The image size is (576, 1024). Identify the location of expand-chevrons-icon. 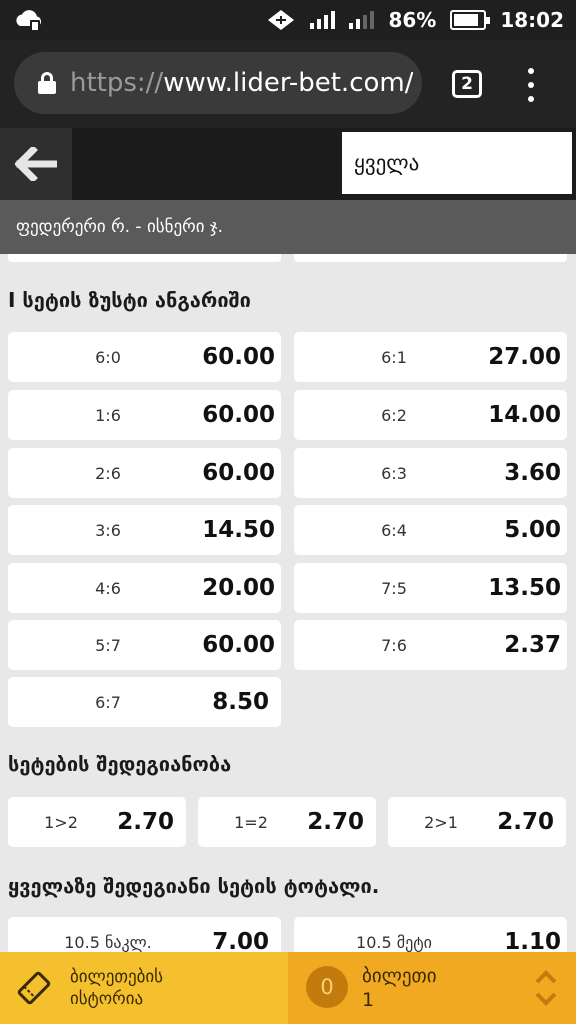
(546, 988).